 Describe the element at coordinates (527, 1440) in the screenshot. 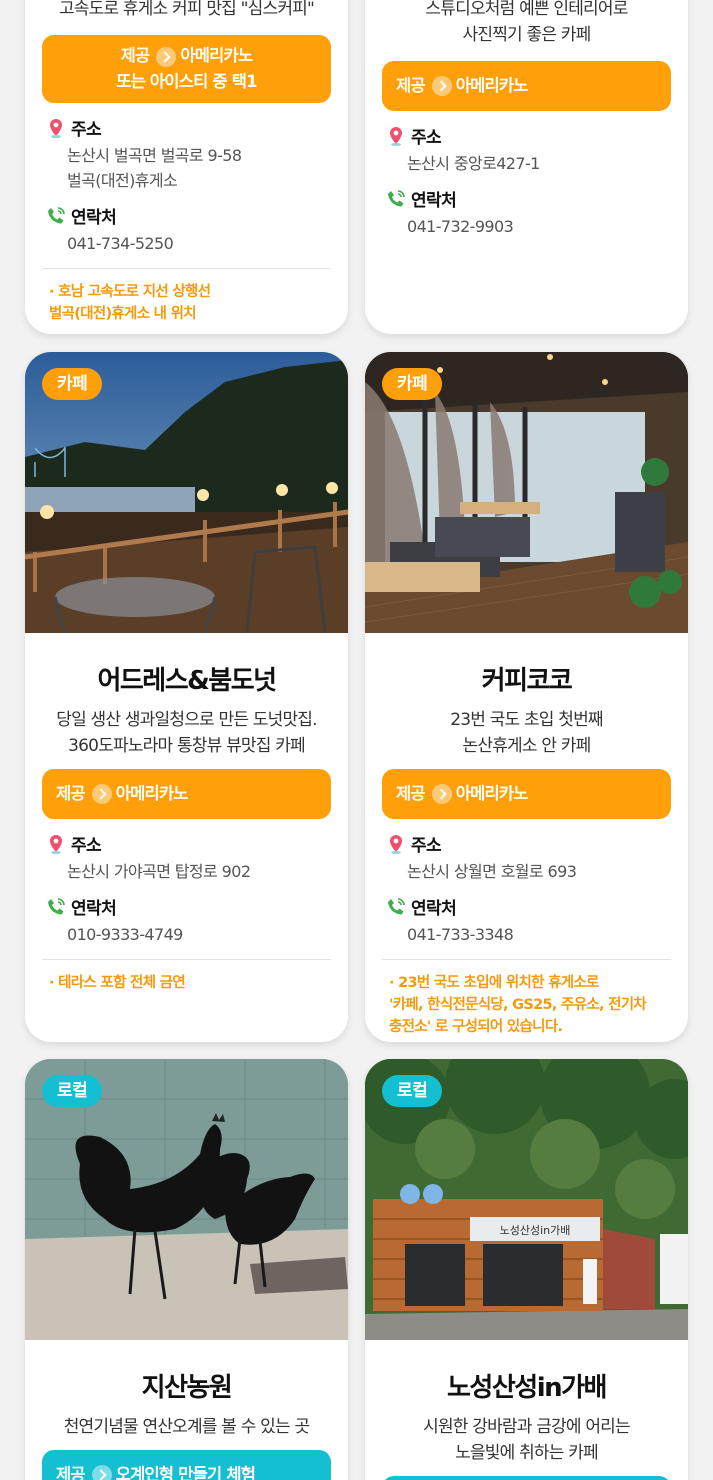

I see `card-description: 시원한 강바람과 금강에 어리는 노을빛에 취하는 카페` at that location.